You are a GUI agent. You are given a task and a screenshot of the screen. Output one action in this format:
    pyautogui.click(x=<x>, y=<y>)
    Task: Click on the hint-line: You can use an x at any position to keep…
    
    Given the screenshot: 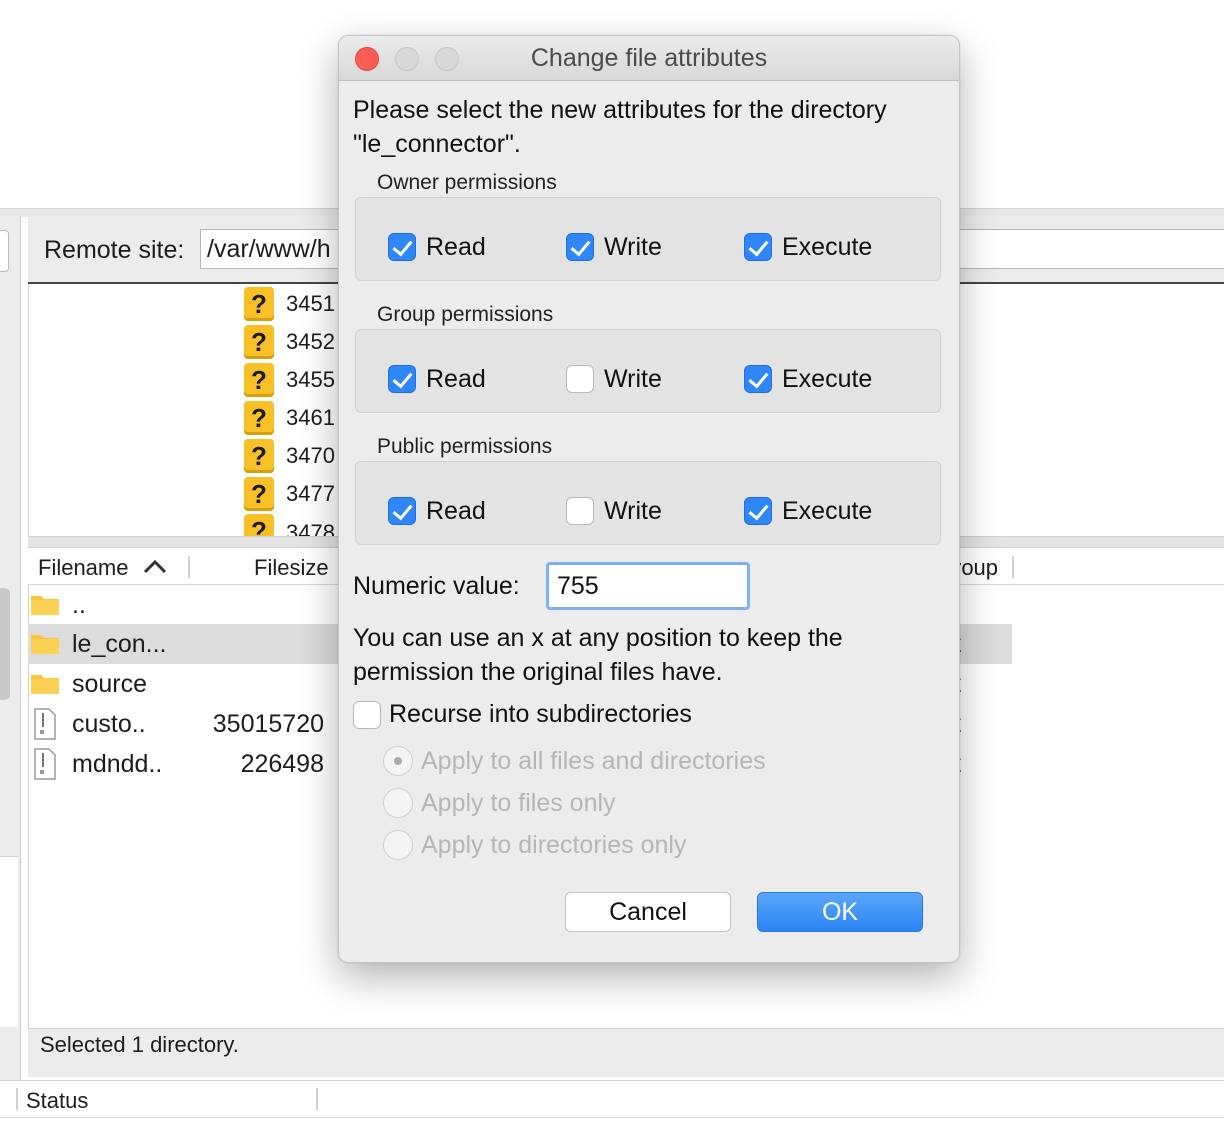 What is the action you would take?
    pyautogui.click(x=598, y=638)
    